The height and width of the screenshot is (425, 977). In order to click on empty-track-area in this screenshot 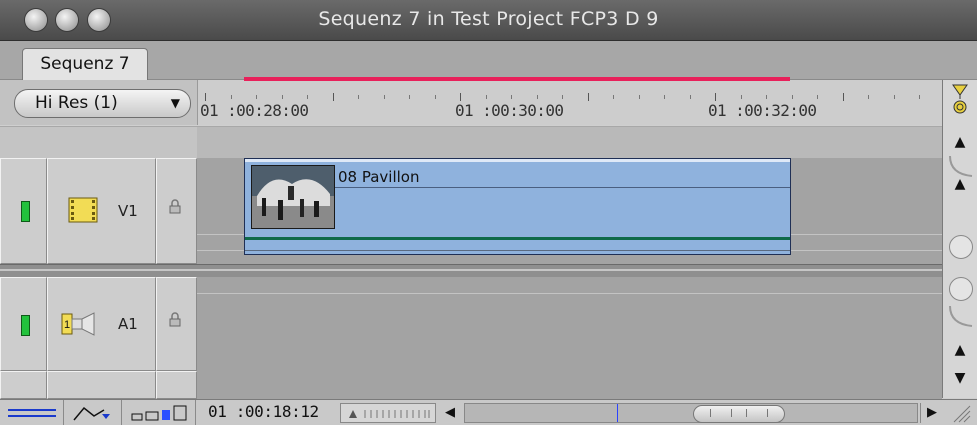, I will do `click(569, 385)`.